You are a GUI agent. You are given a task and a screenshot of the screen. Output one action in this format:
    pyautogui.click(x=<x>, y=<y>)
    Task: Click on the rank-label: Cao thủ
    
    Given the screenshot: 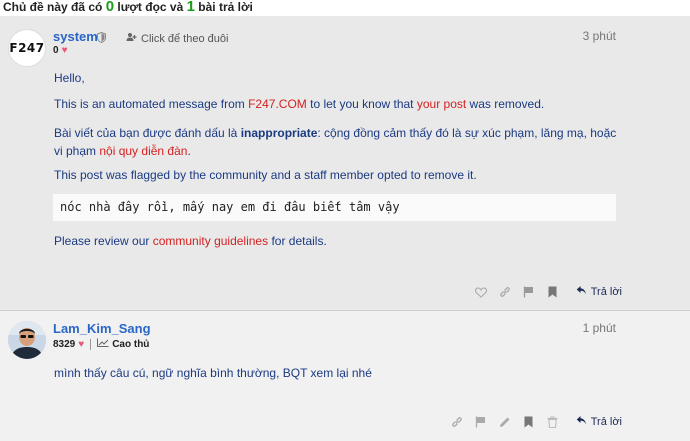 What is the action you would take?
    pyautogui.click(x=131, y=344)
    